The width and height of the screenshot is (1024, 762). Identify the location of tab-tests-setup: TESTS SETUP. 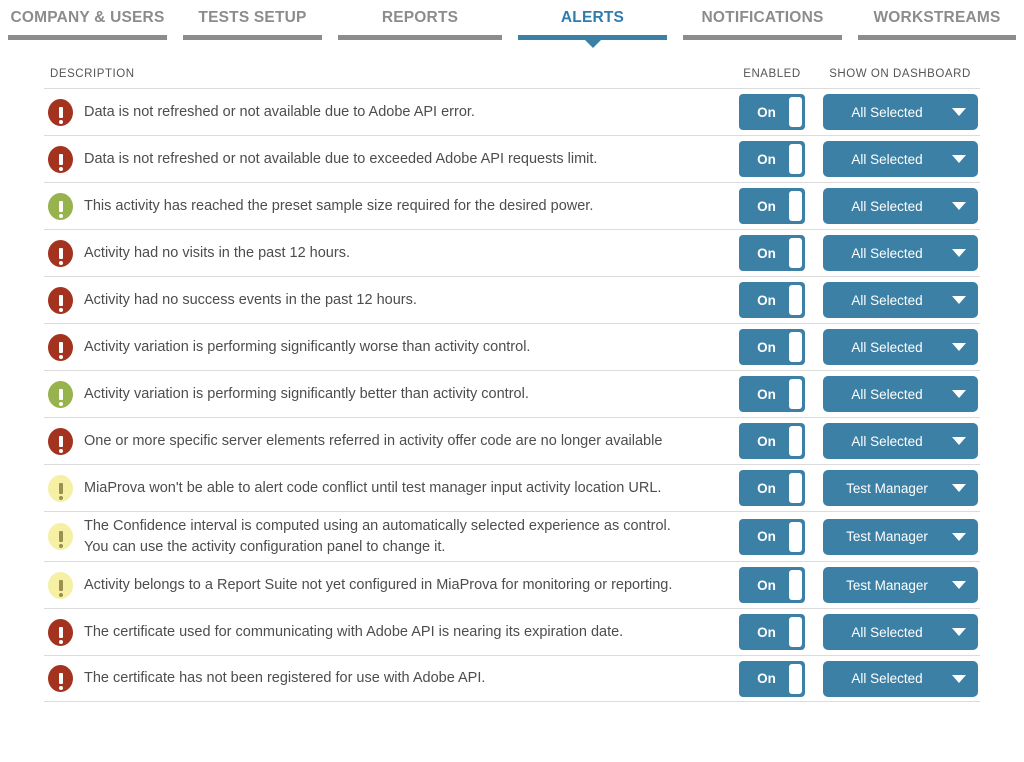
(252, 24).